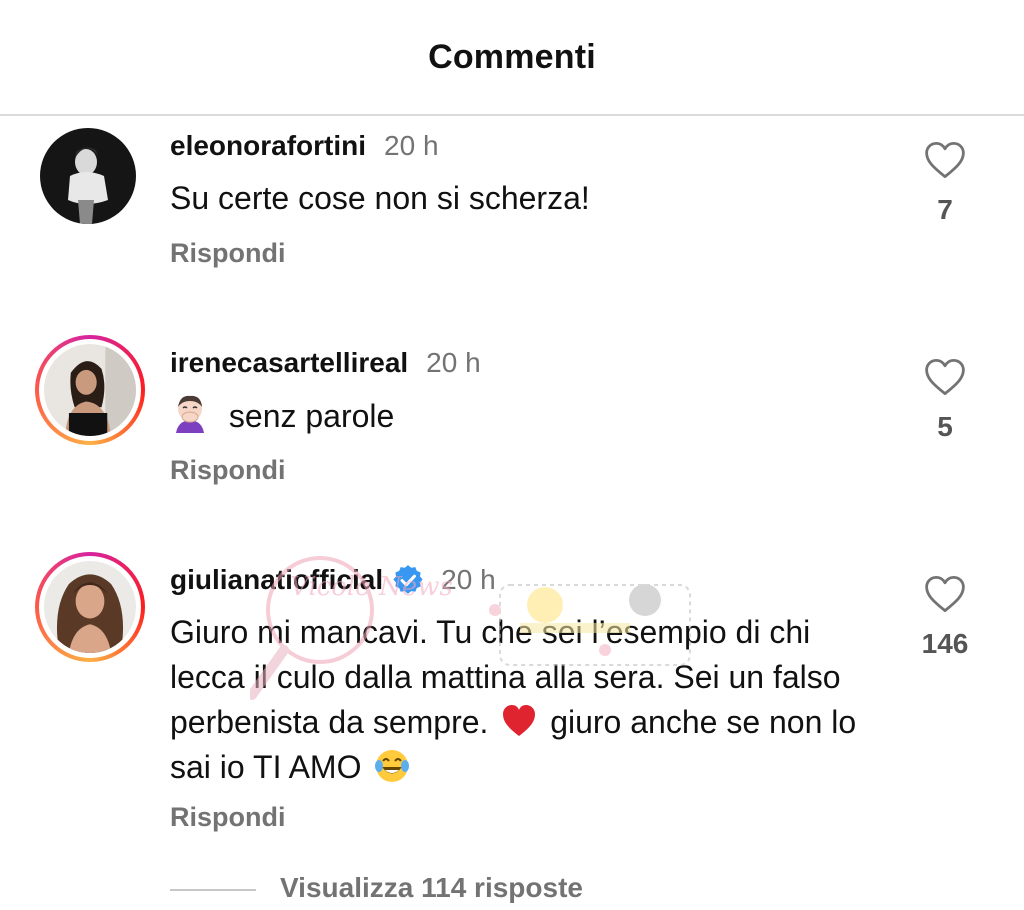 Image resolution: width=1024 pixels, height=910 pixels. Describe the element at coordinates (408, 580) in the screenshot. I see `verified-badge-icon` at that location.